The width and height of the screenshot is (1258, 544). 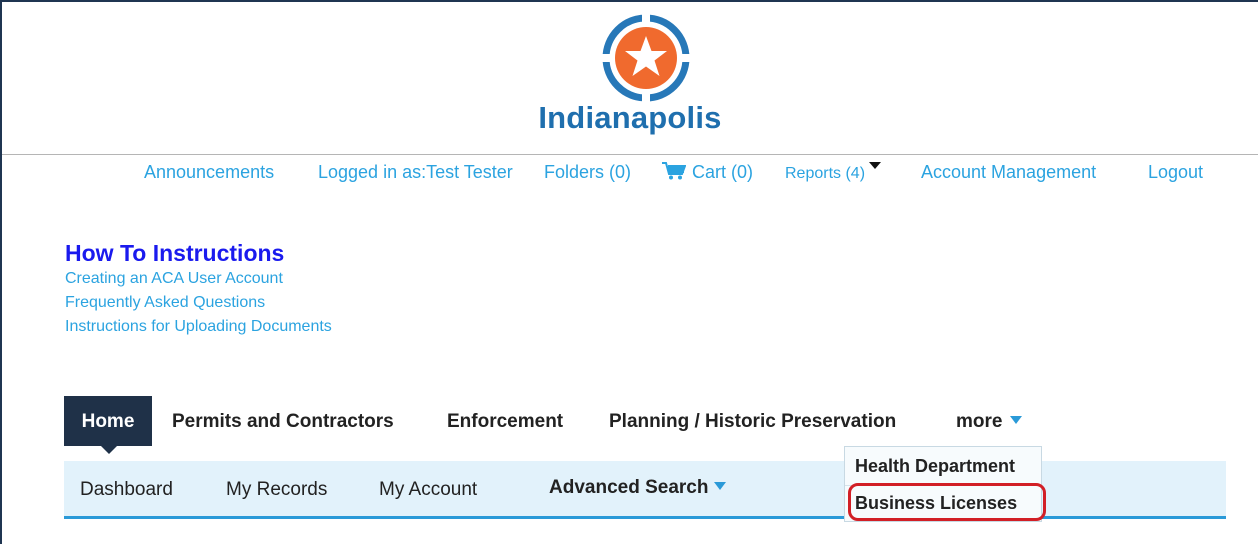 I want to click on subnav-dashboard: Dashboard, so click(x=126, y=490).